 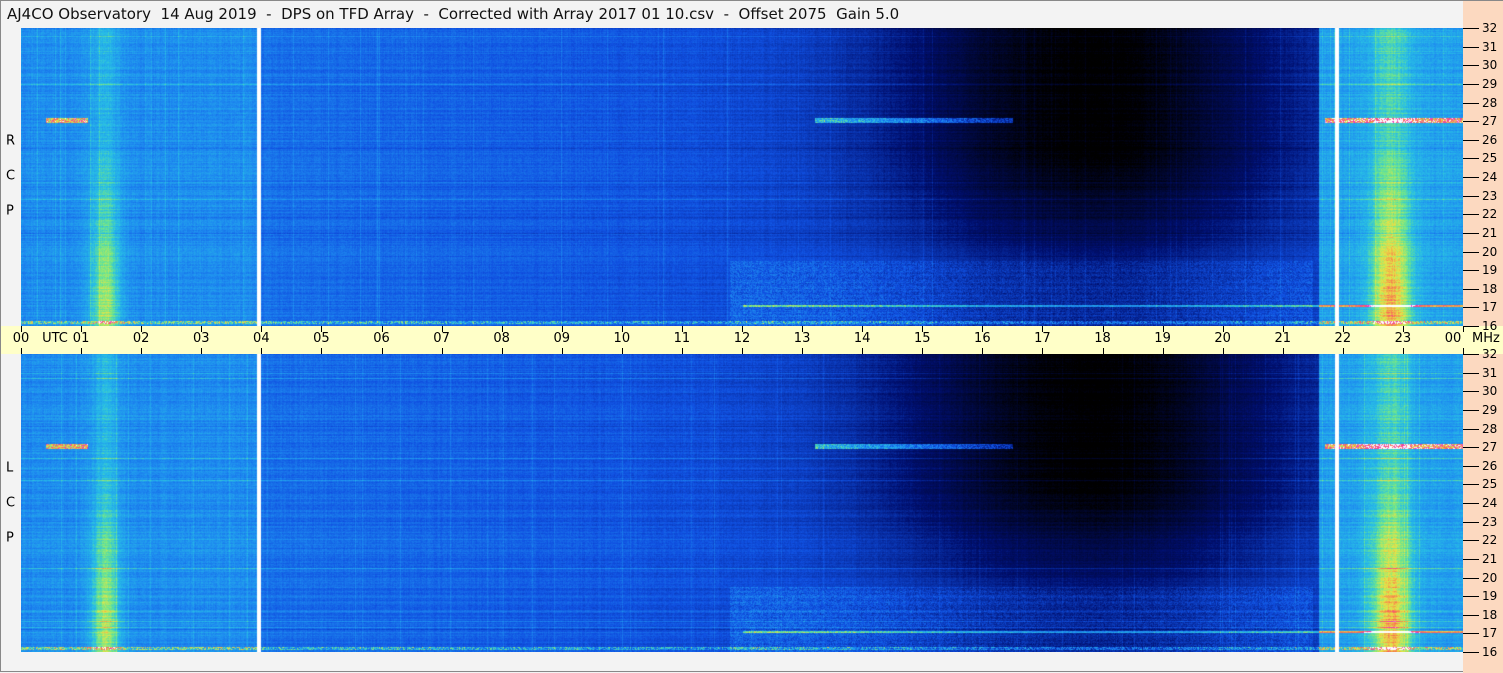 I want to click on time-tick-label: 02, so click(x=141, y=338).